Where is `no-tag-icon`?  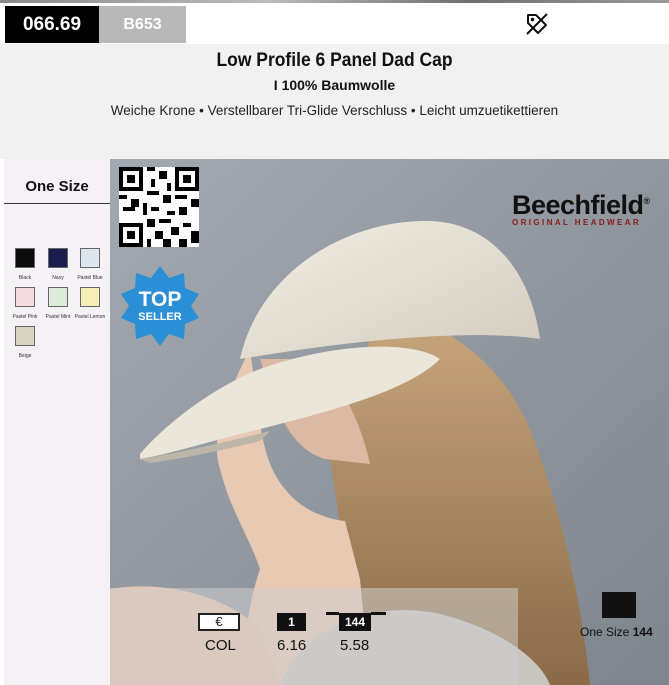 no-tag-icon is located at coordinates (537, 24).